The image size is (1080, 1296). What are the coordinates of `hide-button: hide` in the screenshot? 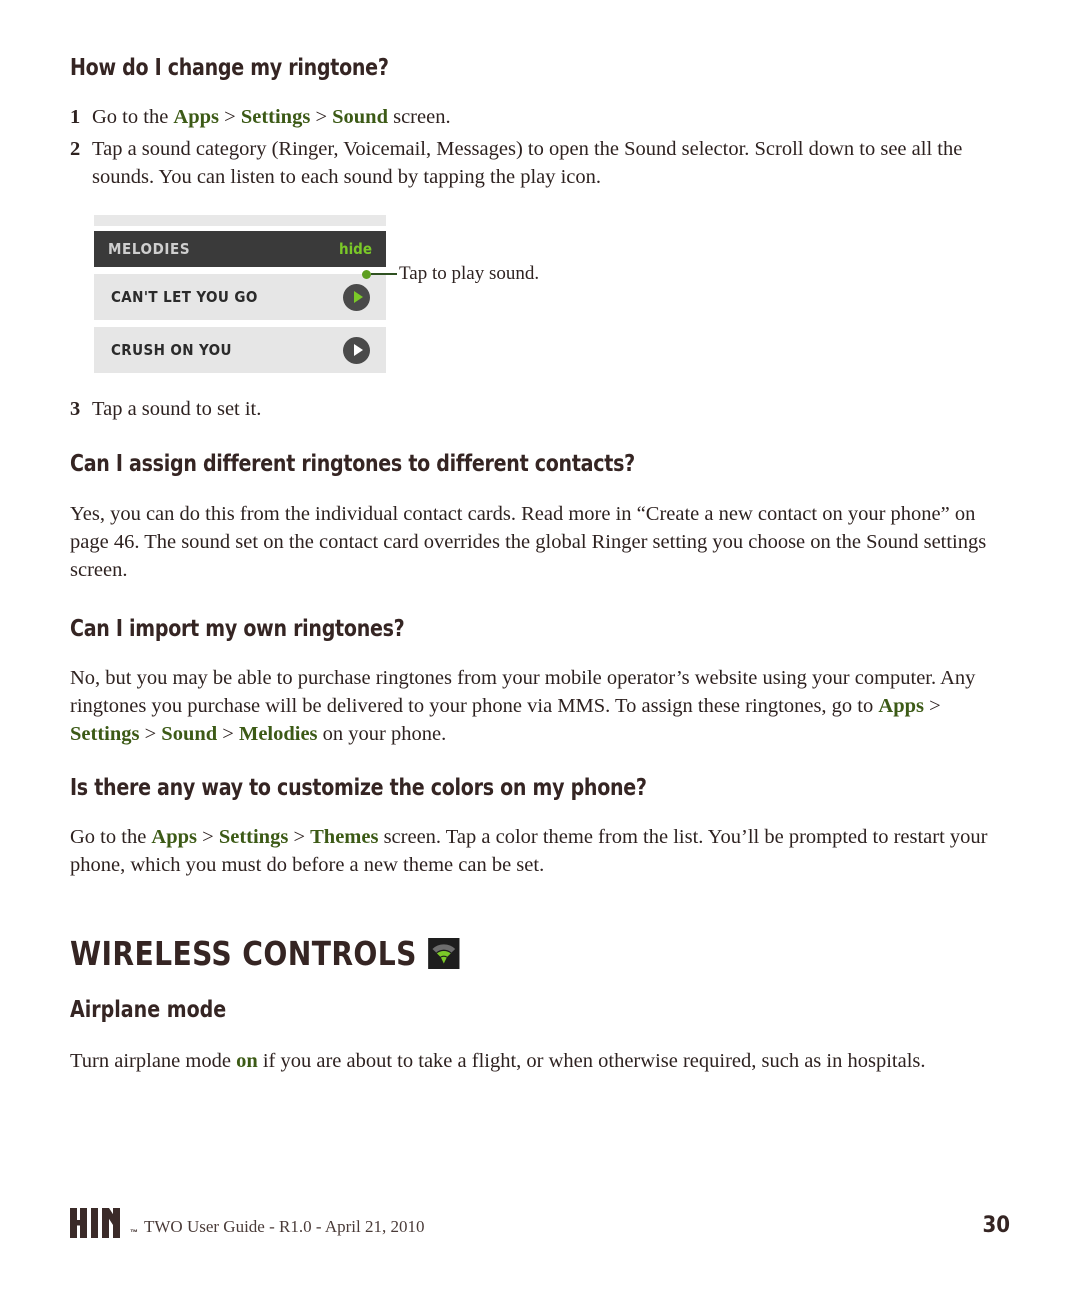 It's located at (355, 249).